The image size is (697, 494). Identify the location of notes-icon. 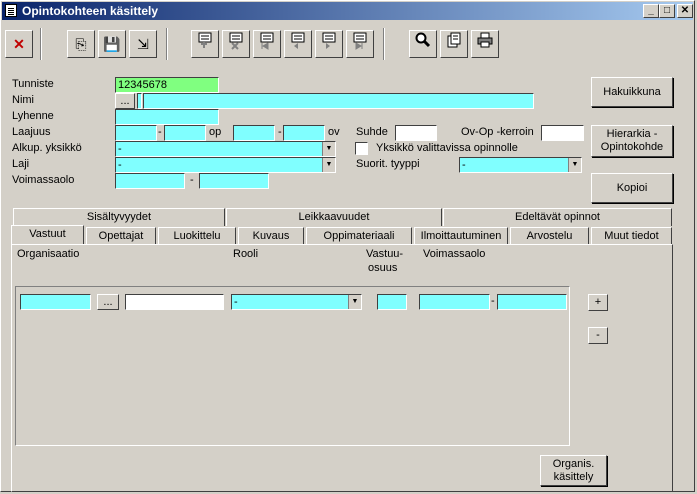
(454, 40).